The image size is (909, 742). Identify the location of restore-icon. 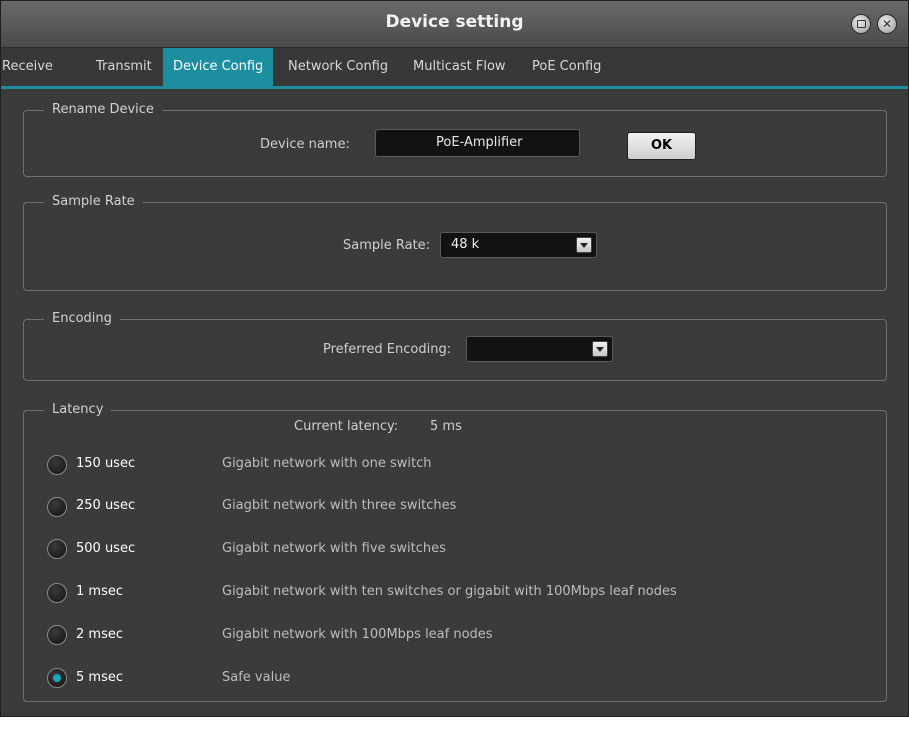
(861, 24).